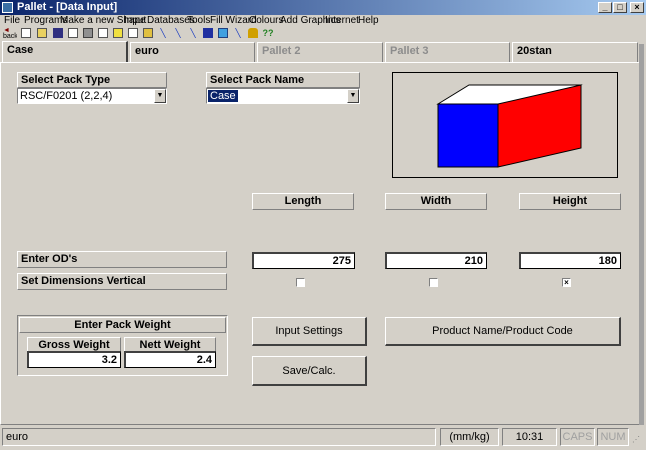  I want to click on pack-type-value: RSC/F0201 (2,2,4), so click(66, 96).